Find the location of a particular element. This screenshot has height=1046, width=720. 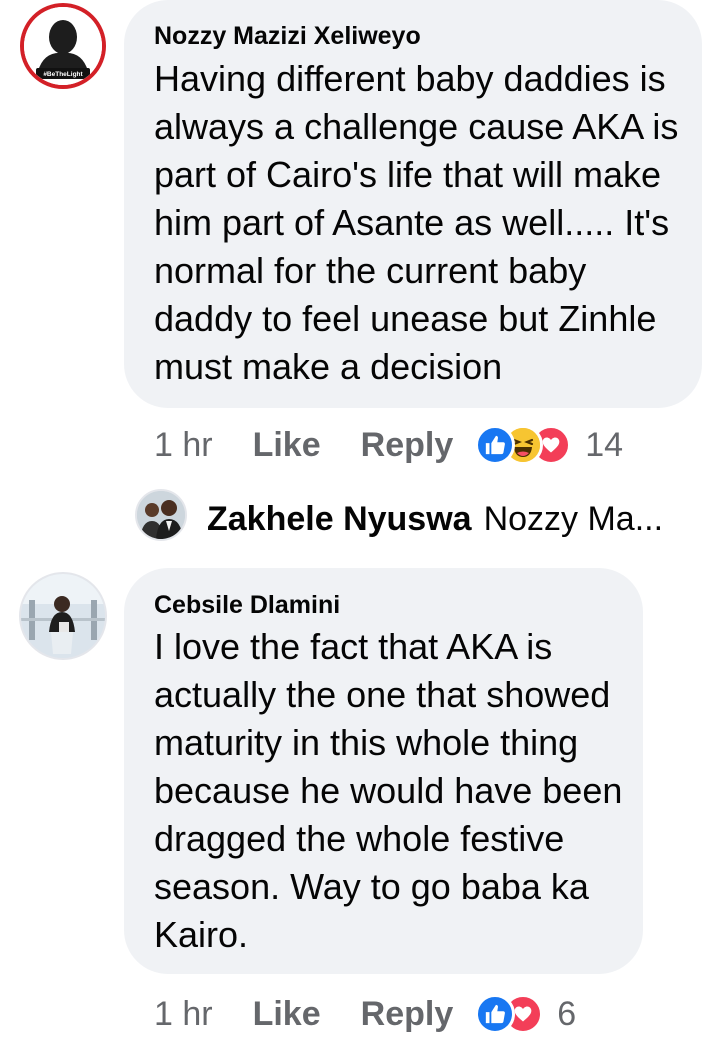

reaction-count: 6 is located at coordinates (566, 1014).